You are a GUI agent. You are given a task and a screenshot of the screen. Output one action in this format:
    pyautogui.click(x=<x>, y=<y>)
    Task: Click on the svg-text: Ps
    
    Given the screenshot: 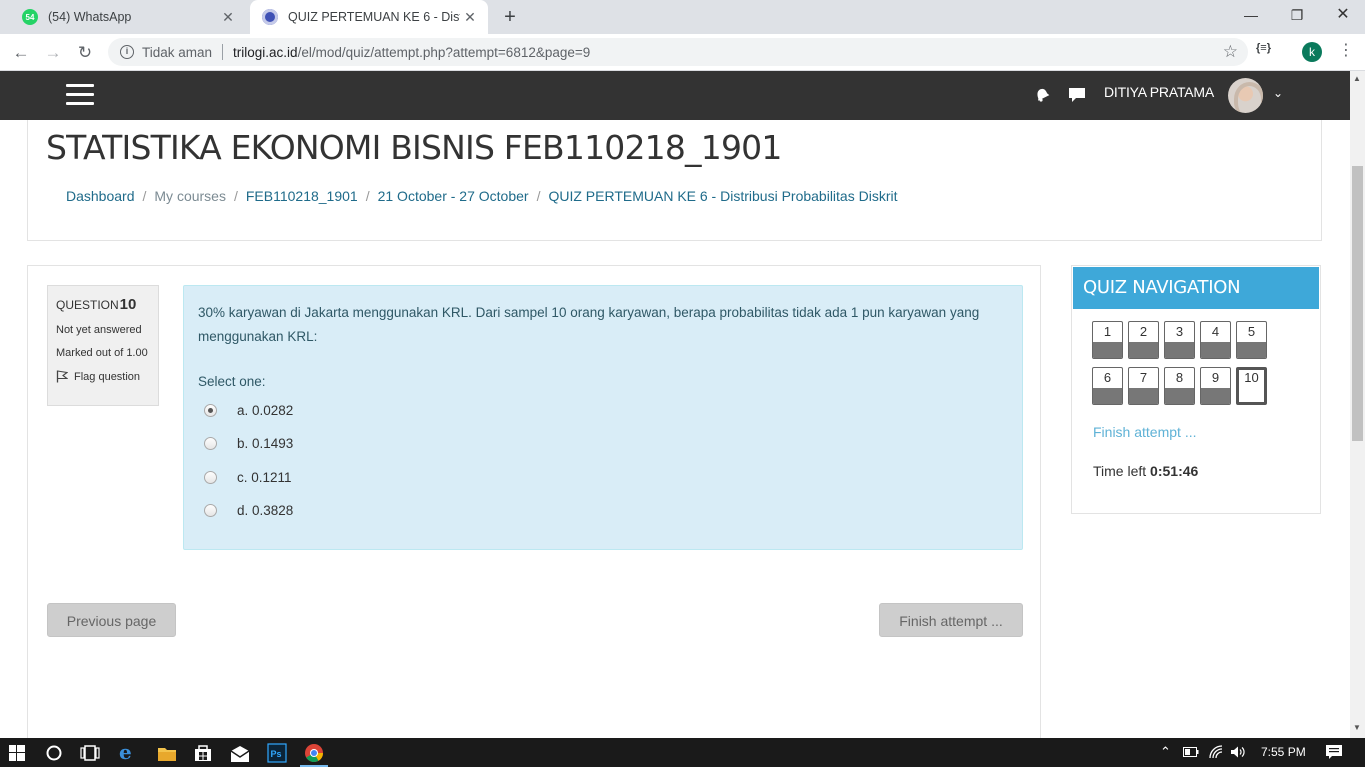 What is the action you would take?
    pyautogui.click(x=276, y=754)
    